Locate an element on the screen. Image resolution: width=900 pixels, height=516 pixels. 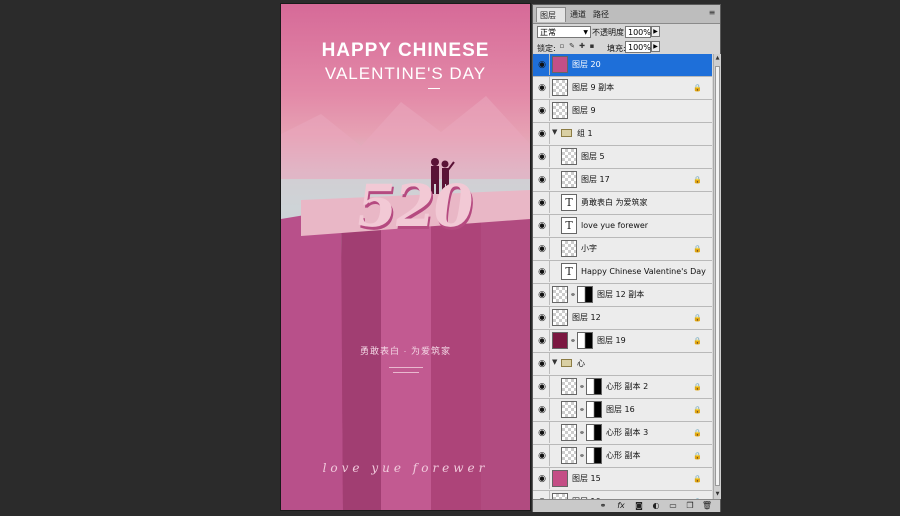
tab-channels: 通道 is located at coordinates (578, 14).